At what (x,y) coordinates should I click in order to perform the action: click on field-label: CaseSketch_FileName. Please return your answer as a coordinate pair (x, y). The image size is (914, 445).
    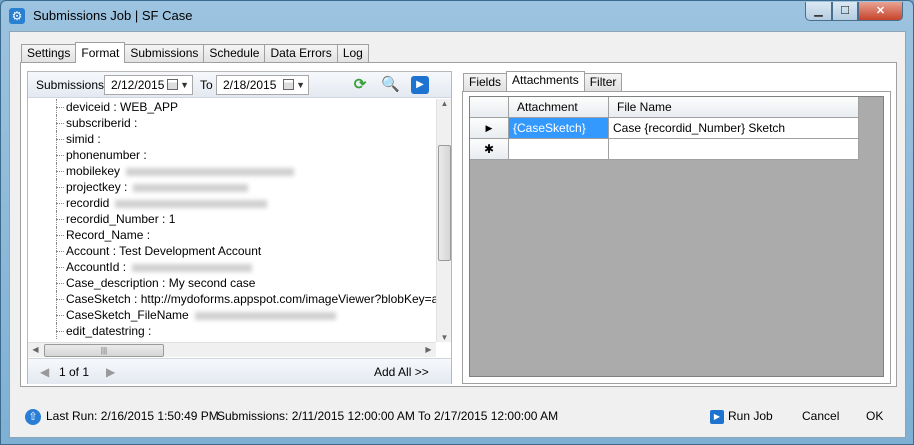
    Looking at the image, I should click on (127, 315).